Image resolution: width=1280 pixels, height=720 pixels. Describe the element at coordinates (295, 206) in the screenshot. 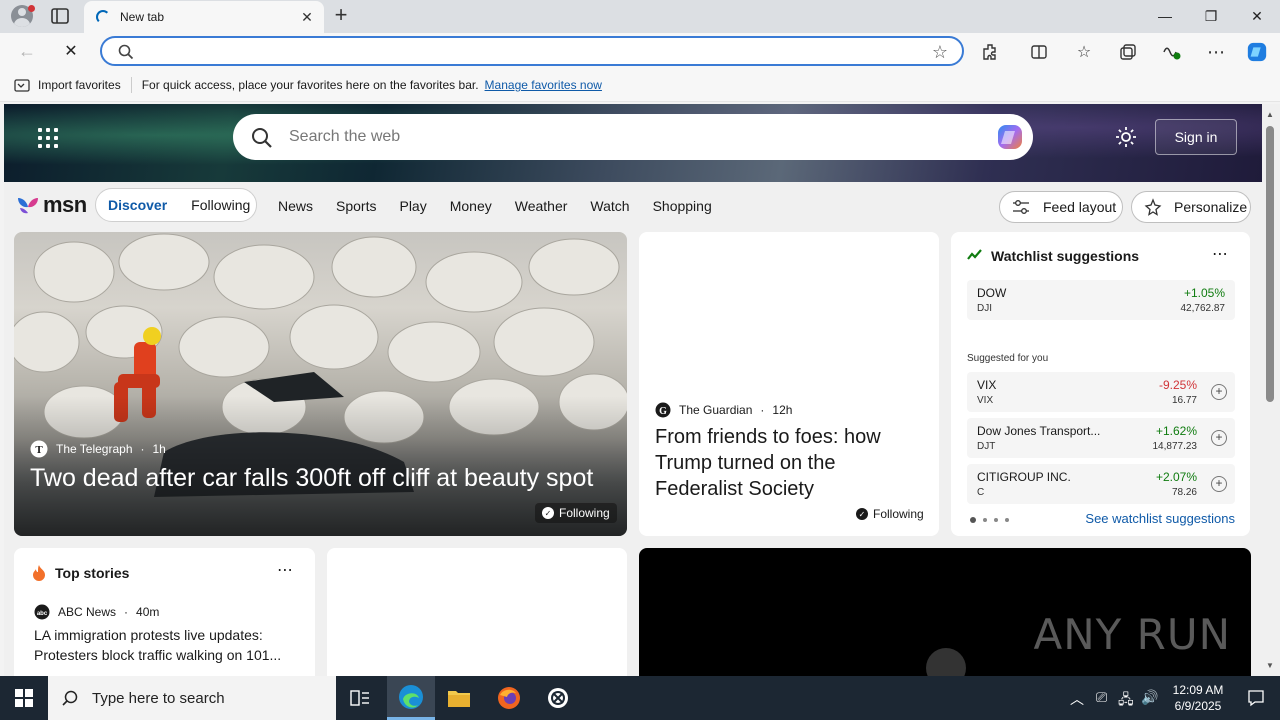

I see `nav-news: News` at that location.